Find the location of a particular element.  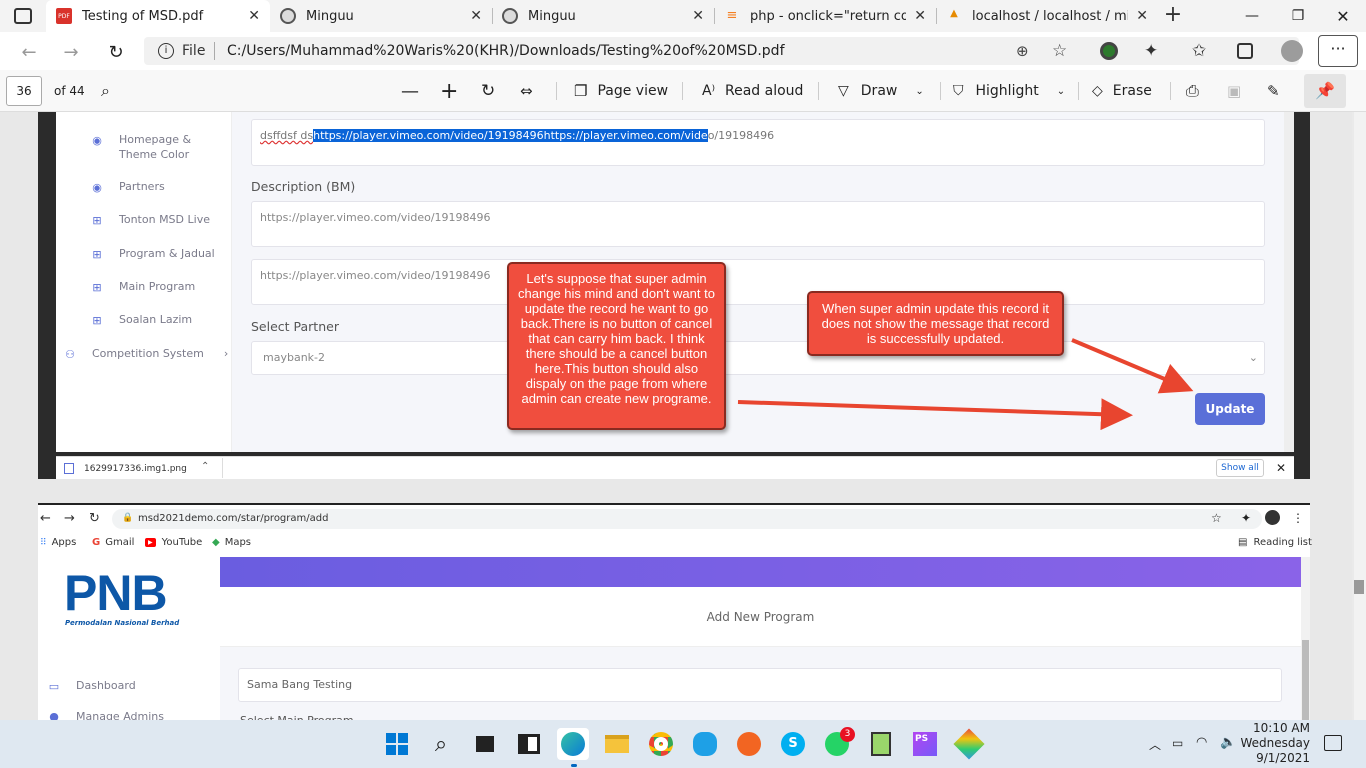

sidebar-item-soalan: ⊞ Soalan Lazim is located at coordinates (141, 320).